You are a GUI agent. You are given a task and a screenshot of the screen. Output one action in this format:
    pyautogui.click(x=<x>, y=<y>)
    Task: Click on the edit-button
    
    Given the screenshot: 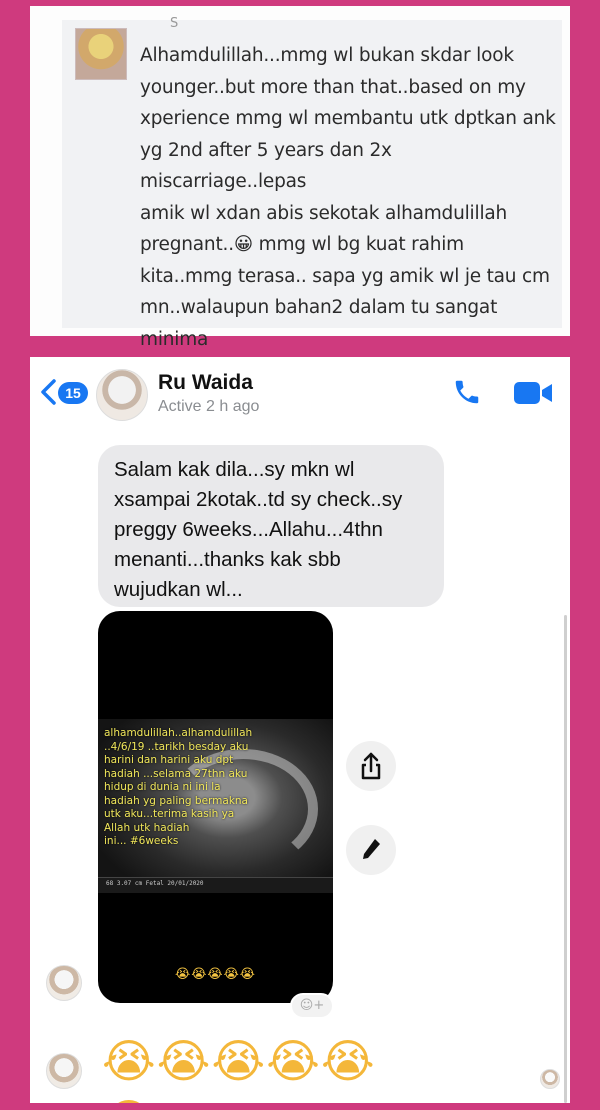 What is the action you would take?
    pyautogui.click(x=371, y=850)
    